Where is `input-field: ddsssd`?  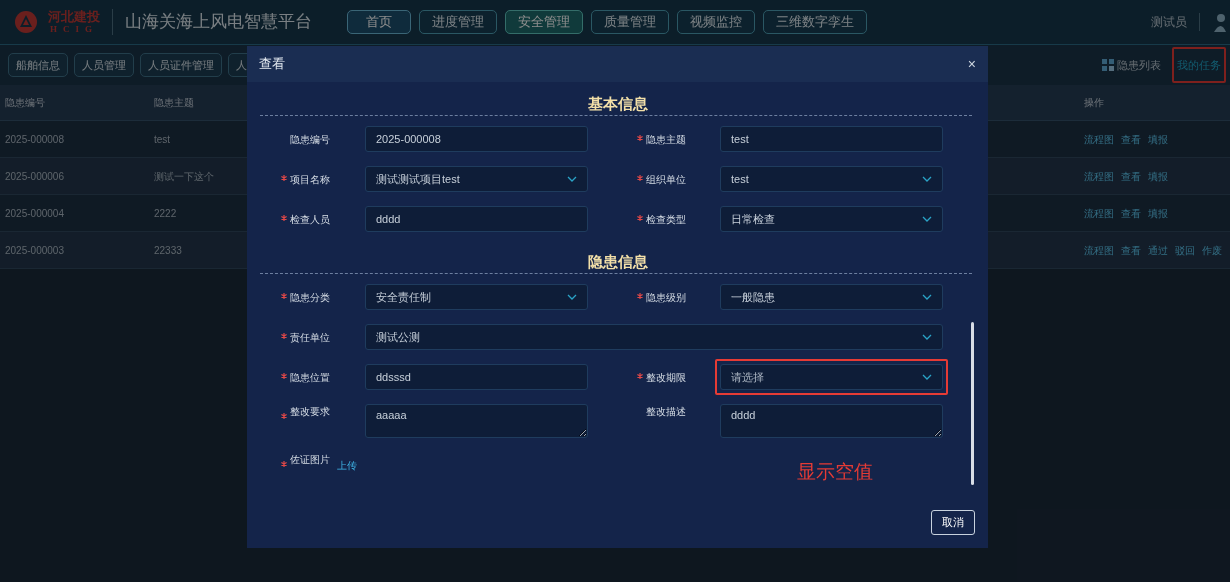
input-field: ddsssd is located at coordinates (476, 377).